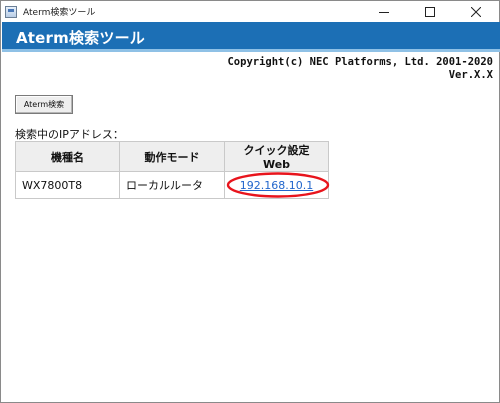 The width and height of the screenshot is (500, 403). Describe the element at coordinates (69, 134) in the screenshot. I see `searching-ip-label: 検索中のIPアドレス：` at that location.